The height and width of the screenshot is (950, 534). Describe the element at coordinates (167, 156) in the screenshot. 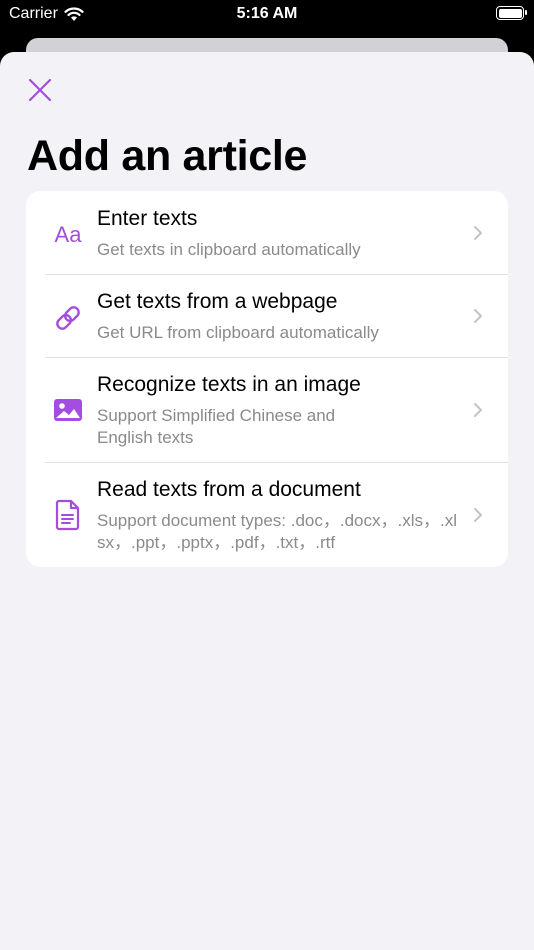

I see `page-title: Add an article` at that location.